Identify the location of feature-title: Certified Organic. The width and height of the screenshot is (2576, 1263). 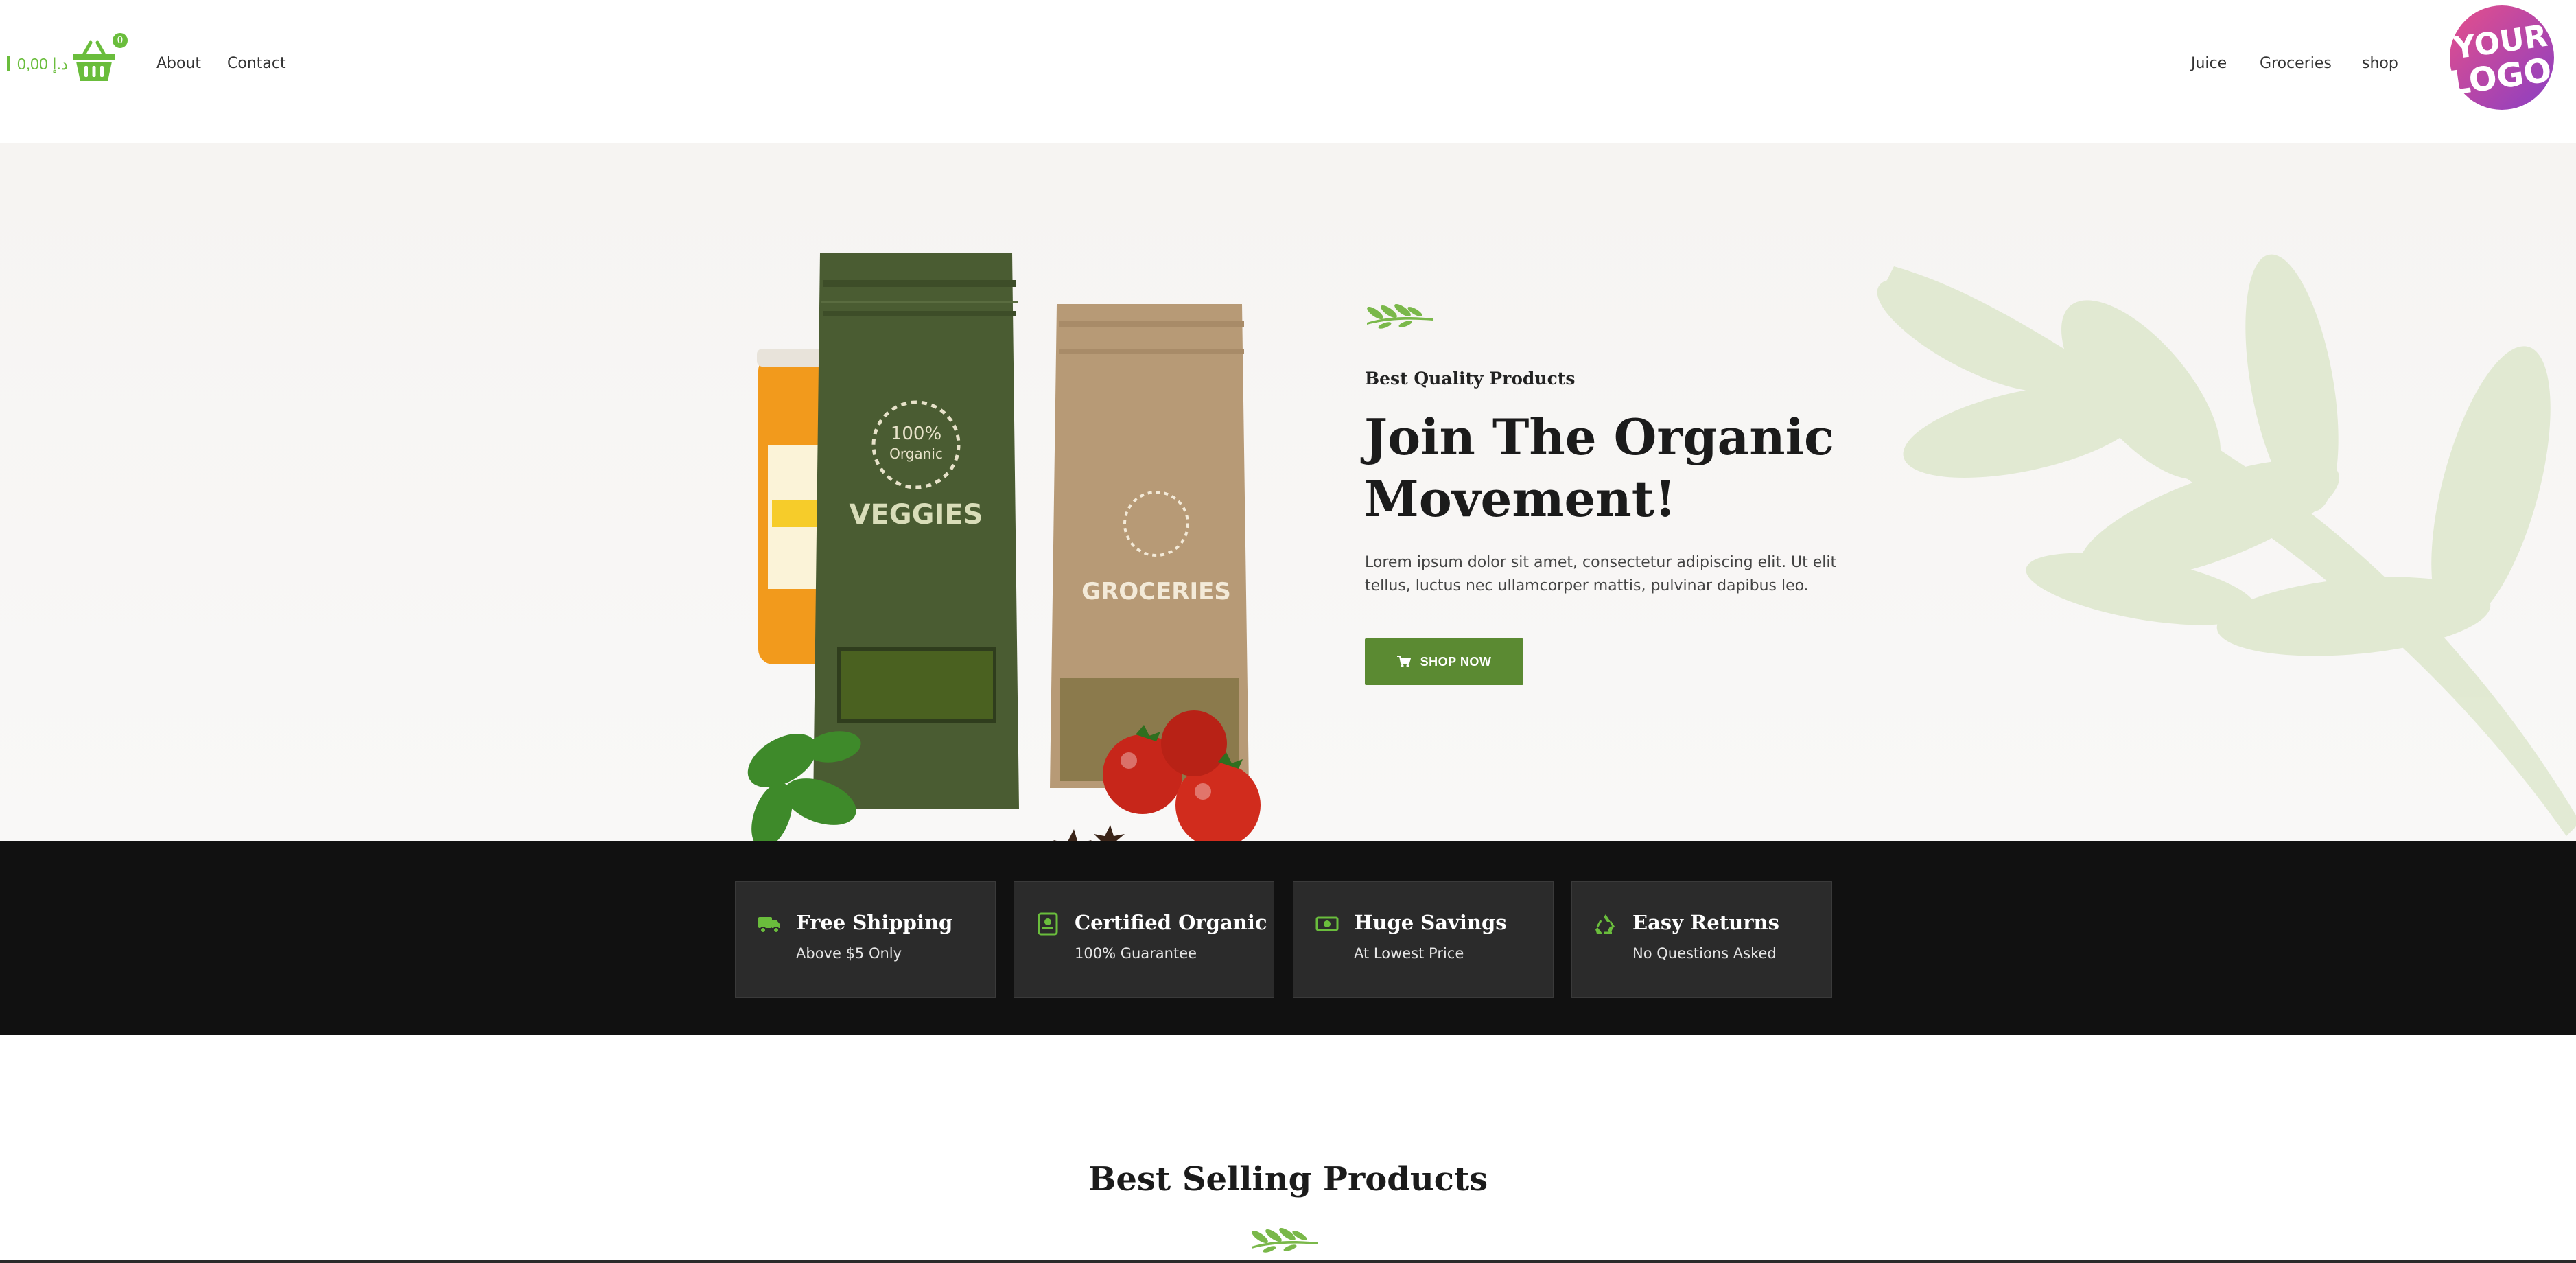
(1171, 922).